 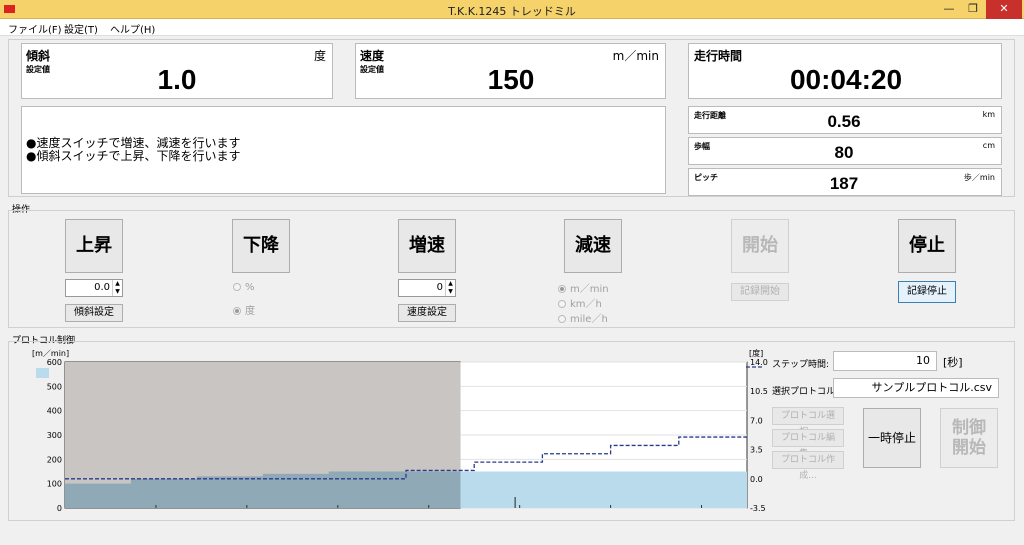 What do you see at coordinates (94, 246) in the screenshot?
I see `incline-up-button: 上昇` at bounding box center [94, 246].